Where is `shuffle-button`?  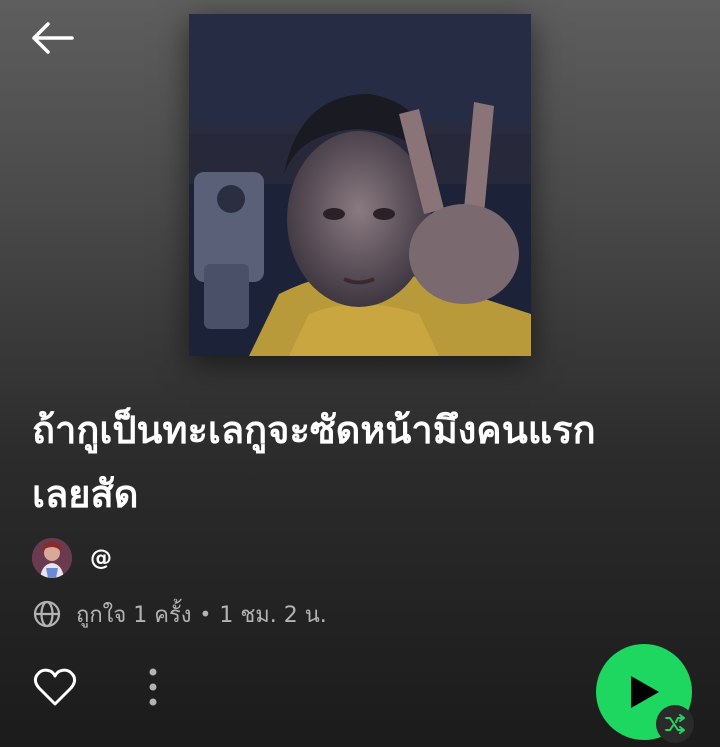 shuffle-button is located at coordinates (675, 724).